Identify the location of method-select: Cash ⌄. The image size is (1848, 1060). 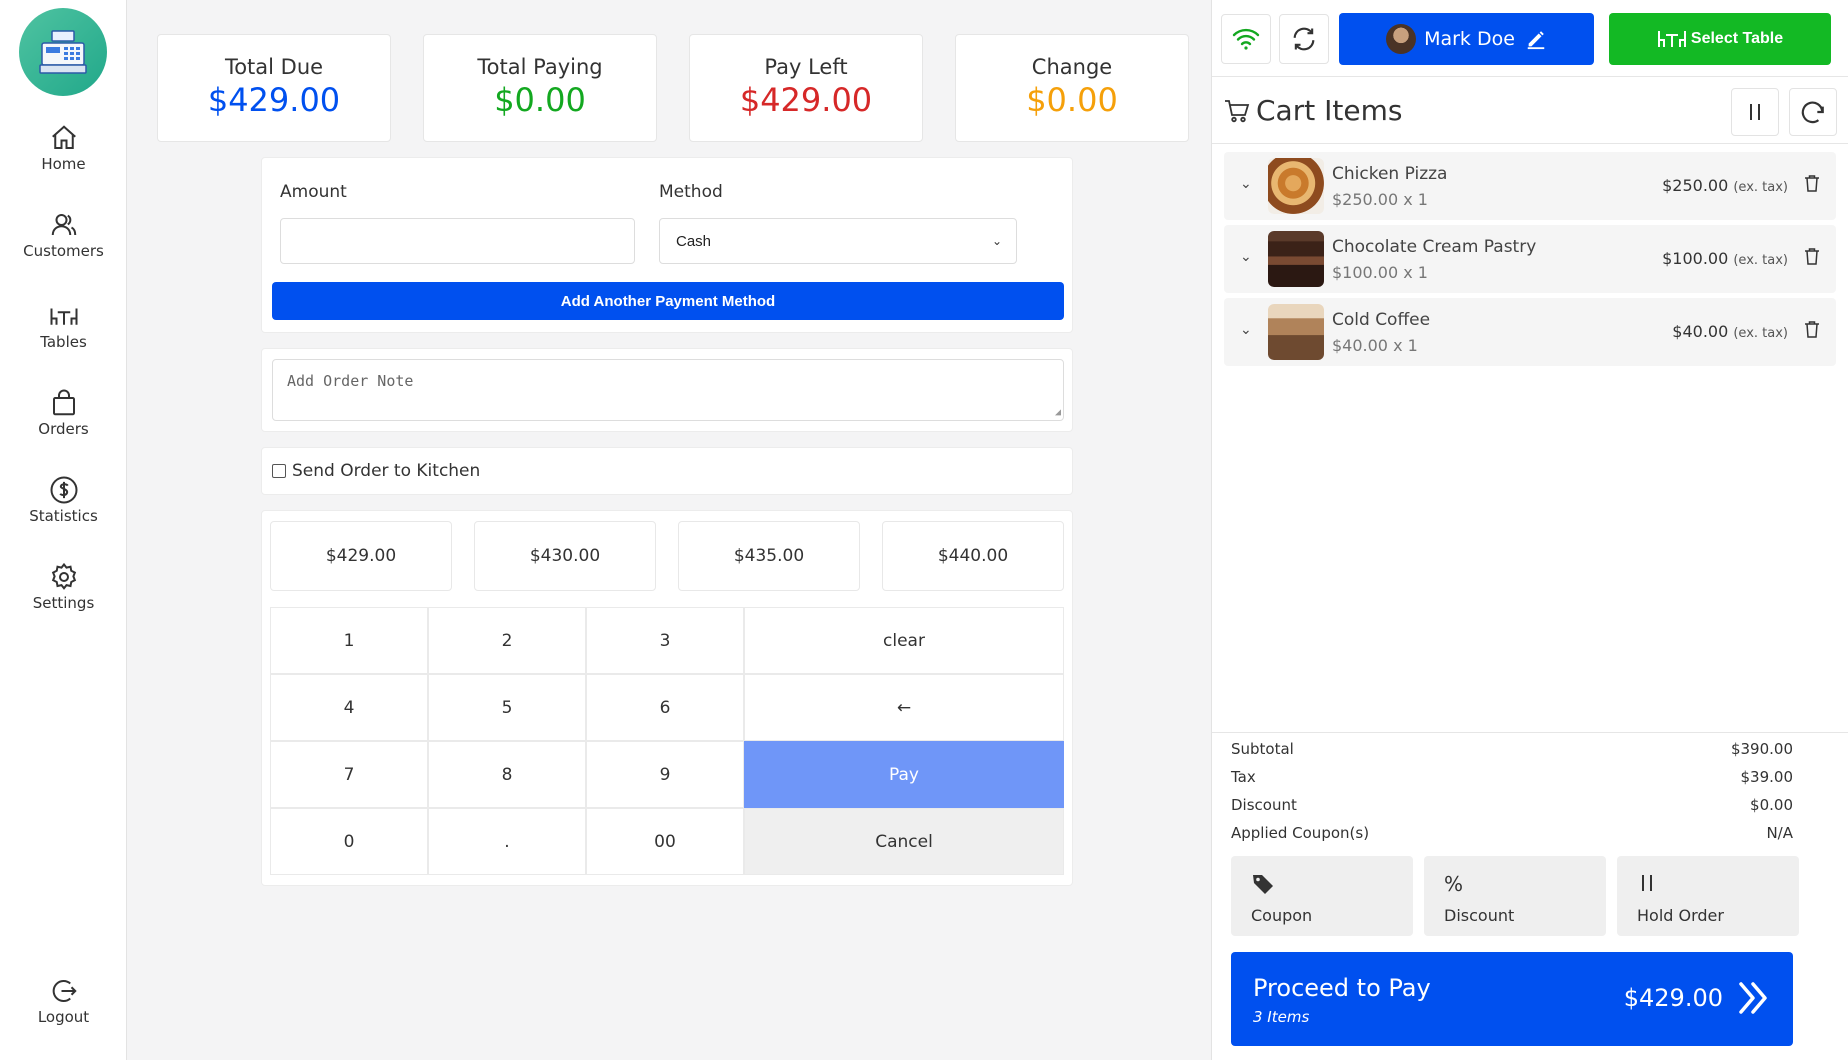
(838, 241).